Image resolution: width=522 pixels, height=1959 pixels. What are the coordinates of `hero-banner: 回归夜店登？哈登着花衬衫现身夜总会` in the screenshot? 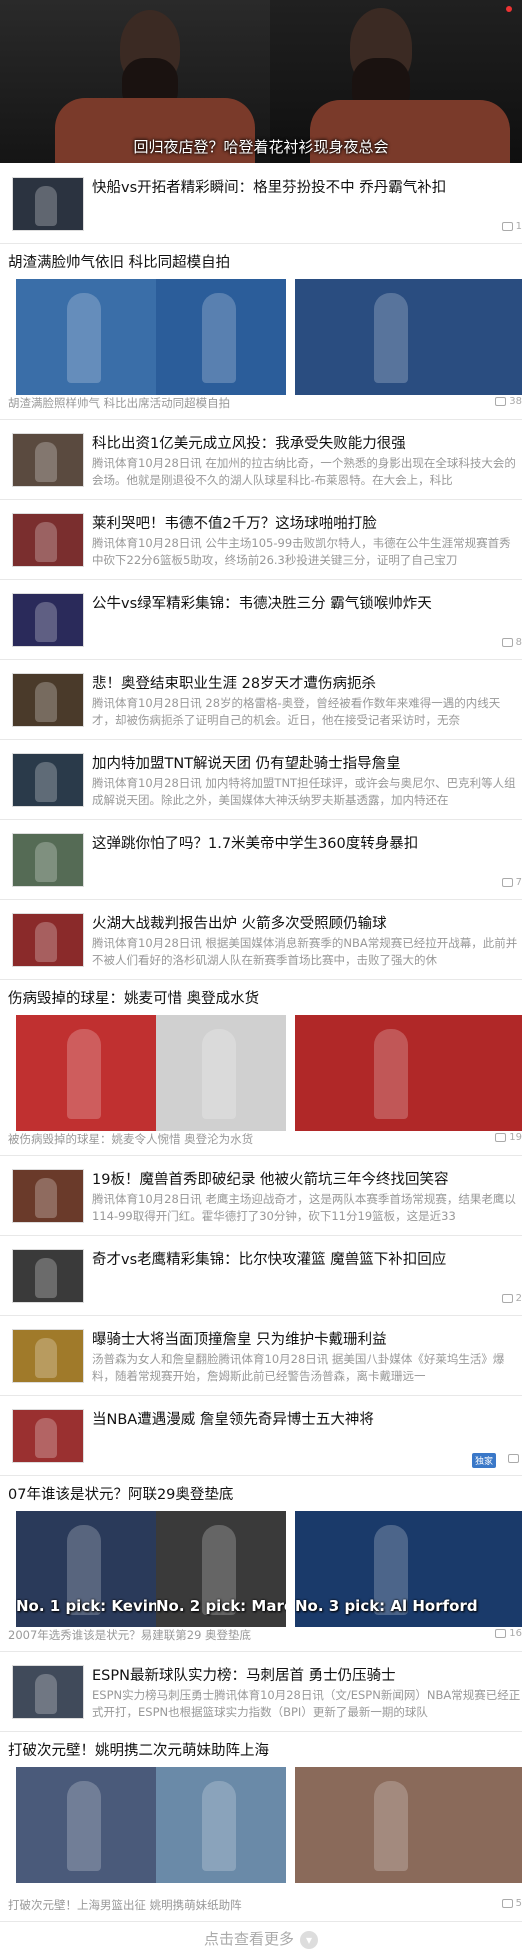 It's located at (261, 81).